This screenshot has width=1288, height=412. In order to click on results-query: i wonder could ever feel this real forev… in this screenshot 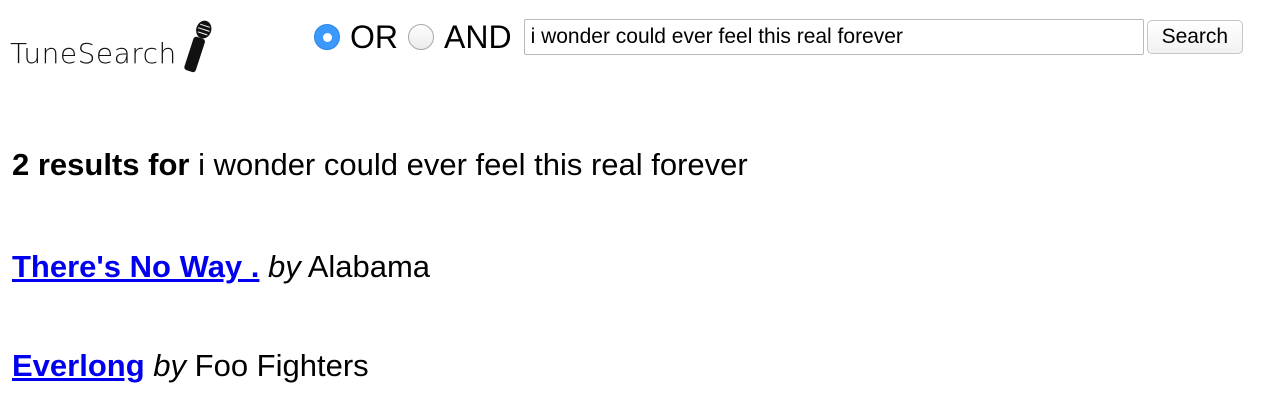, I will do `click(473, 164)`.